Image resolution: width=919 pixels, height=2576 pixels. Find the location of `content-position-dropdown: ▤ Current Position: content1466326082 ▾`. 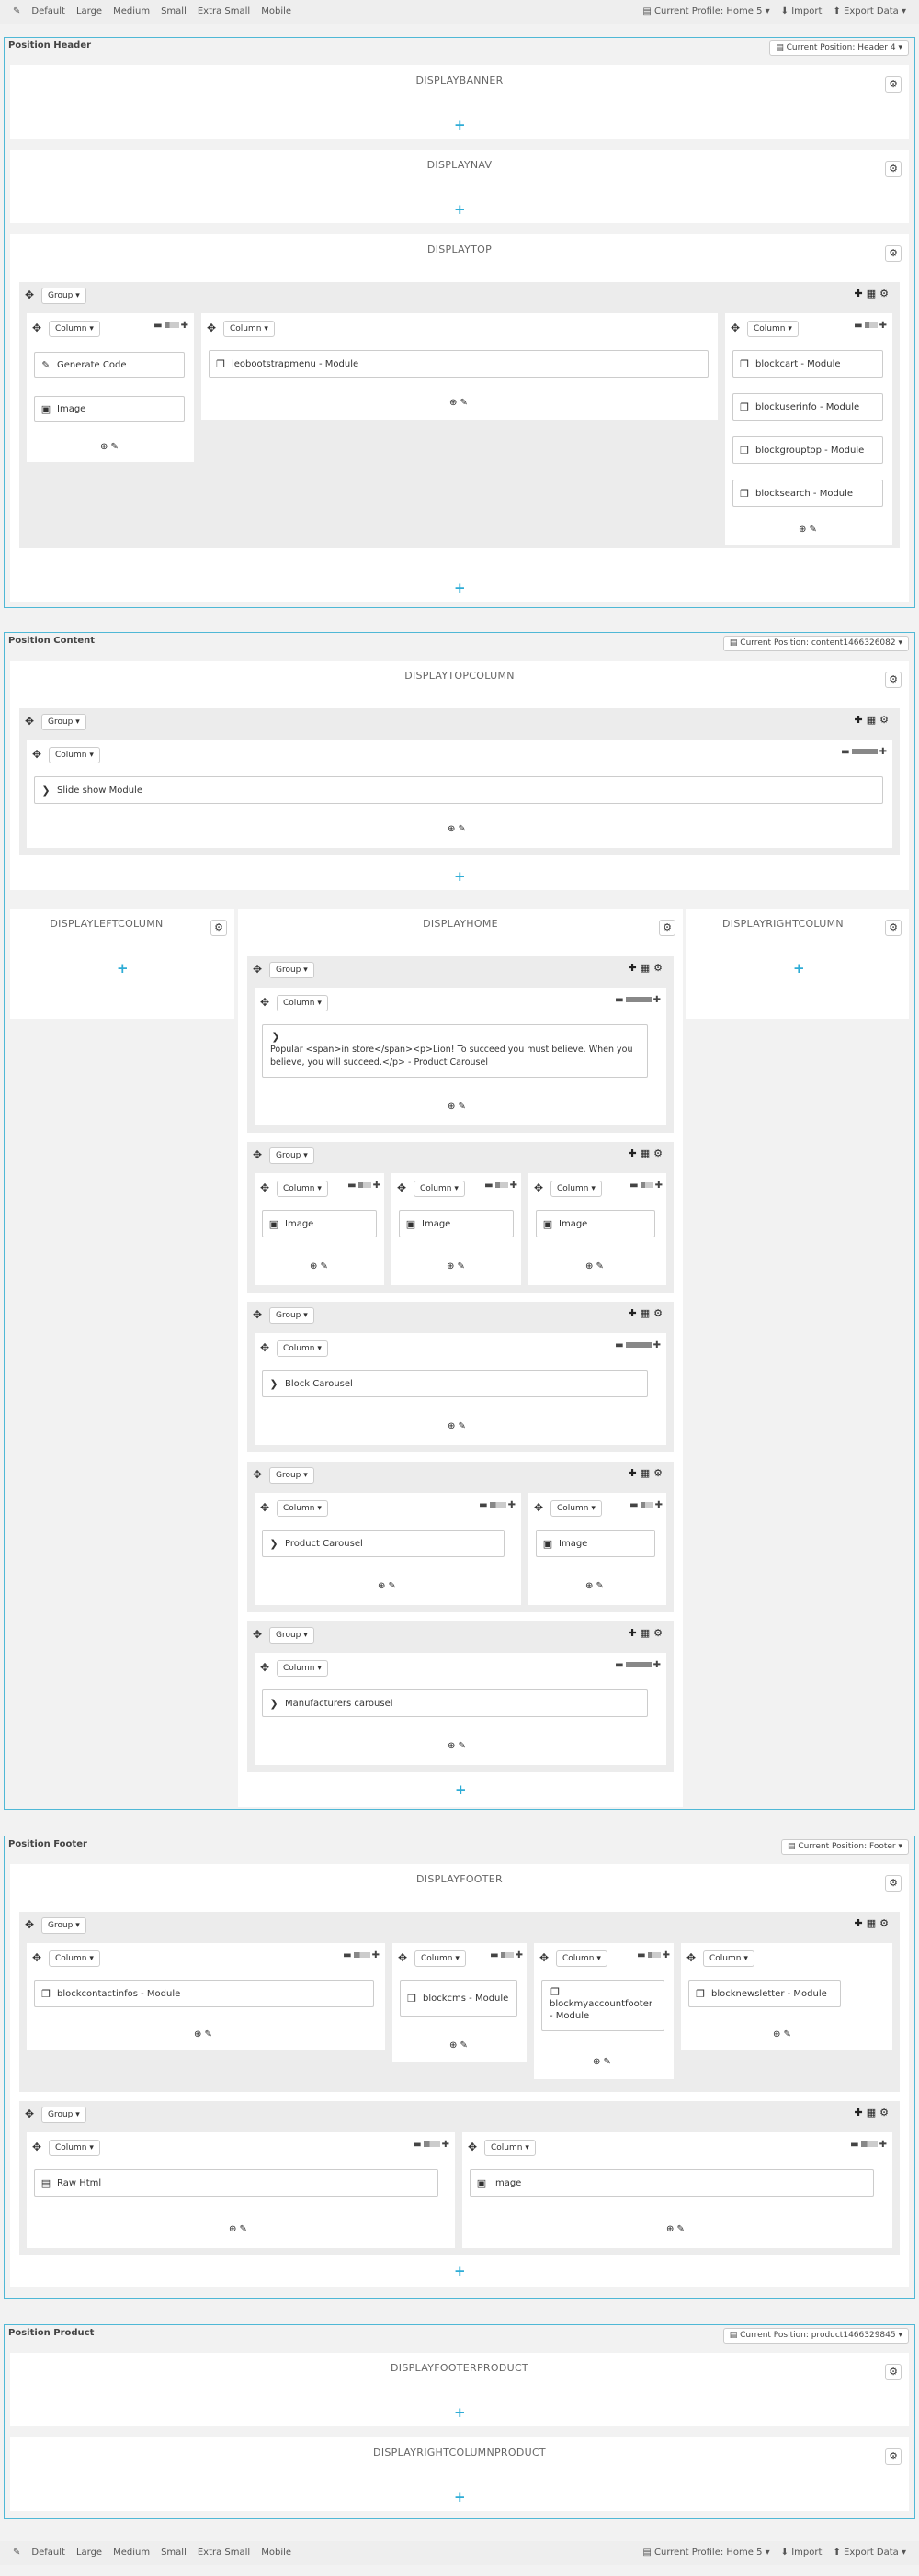

content-position-dropdown: ▤ Current Position: content1466326082 ▾ is located at coordinates (815, 643).